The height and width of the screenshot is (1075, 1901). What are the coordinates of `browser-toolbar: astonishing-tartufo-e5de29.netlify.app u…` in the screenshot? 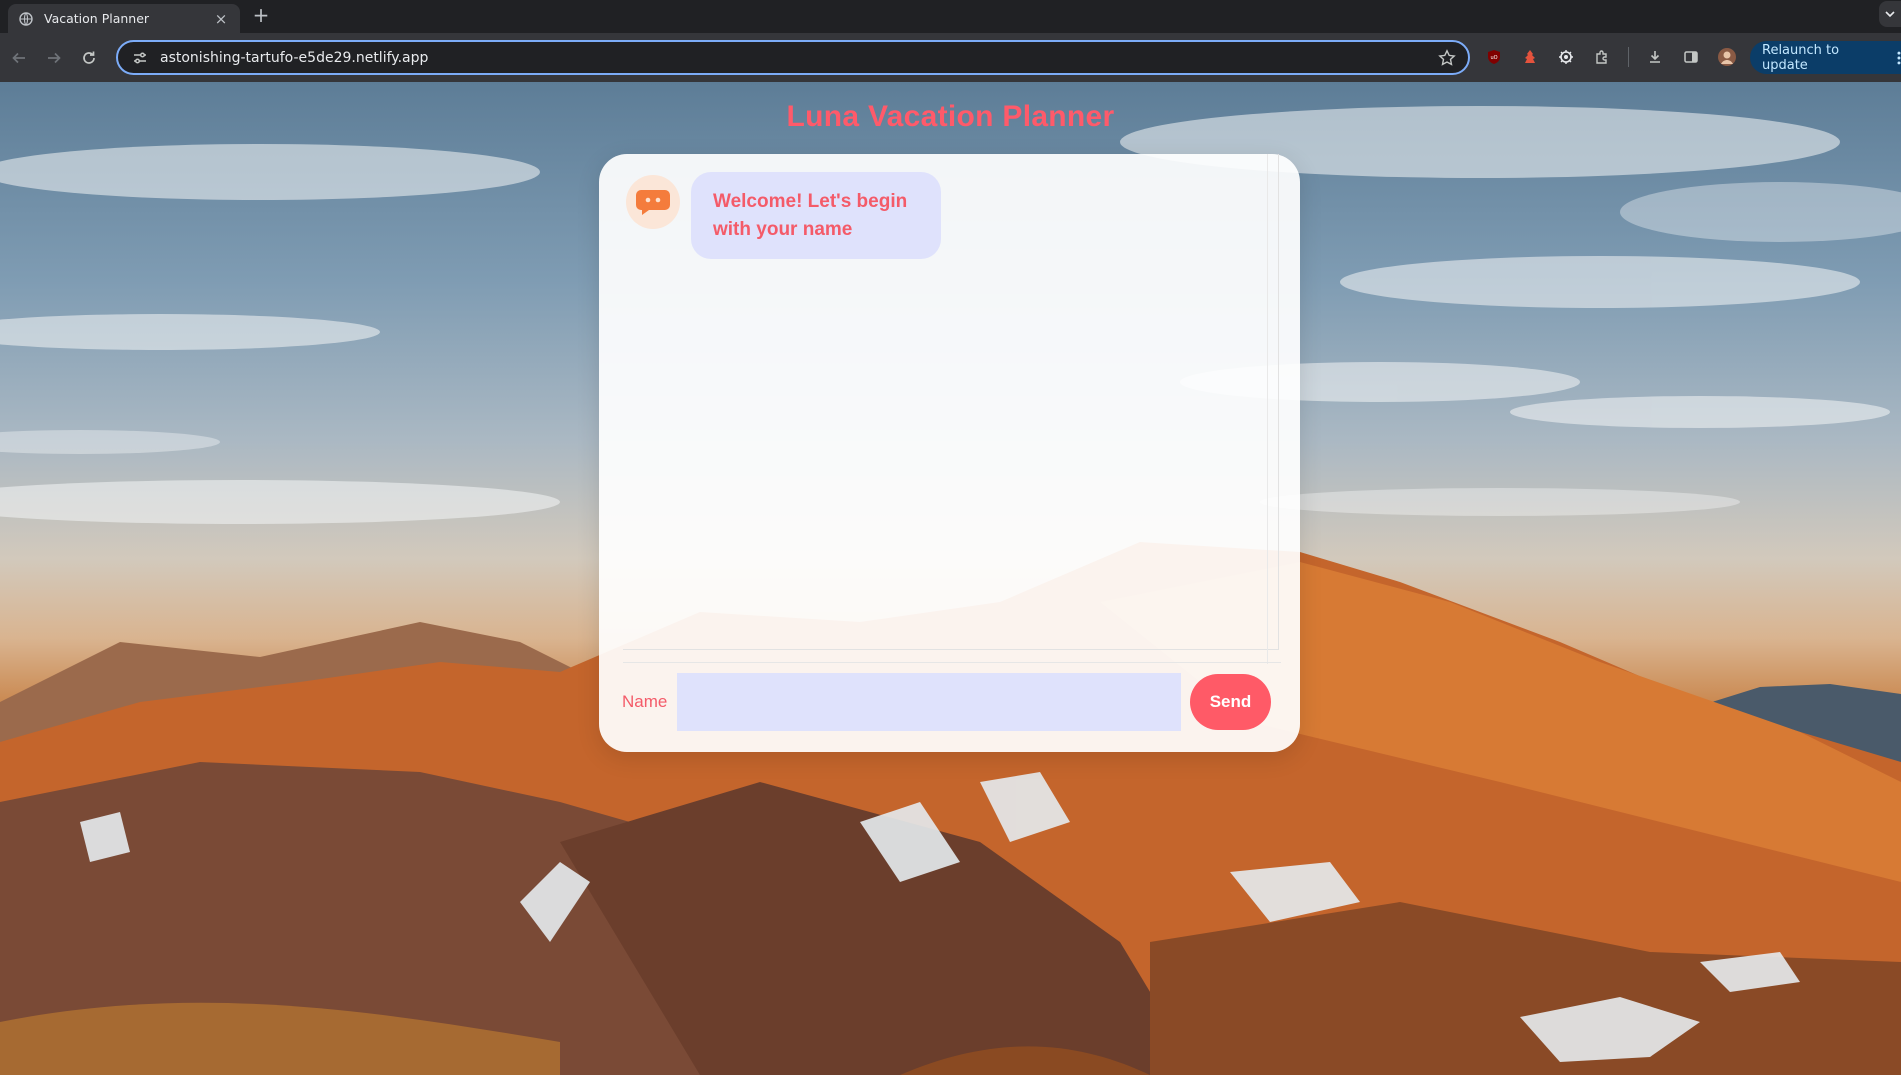 It's located at (950, 57).